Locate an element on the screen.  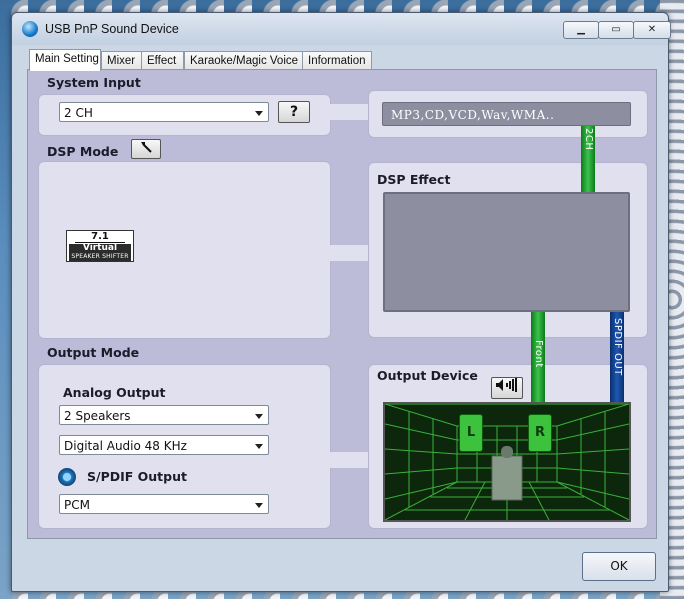
front-signal-bar: Front is located at coordinates (538, 357).